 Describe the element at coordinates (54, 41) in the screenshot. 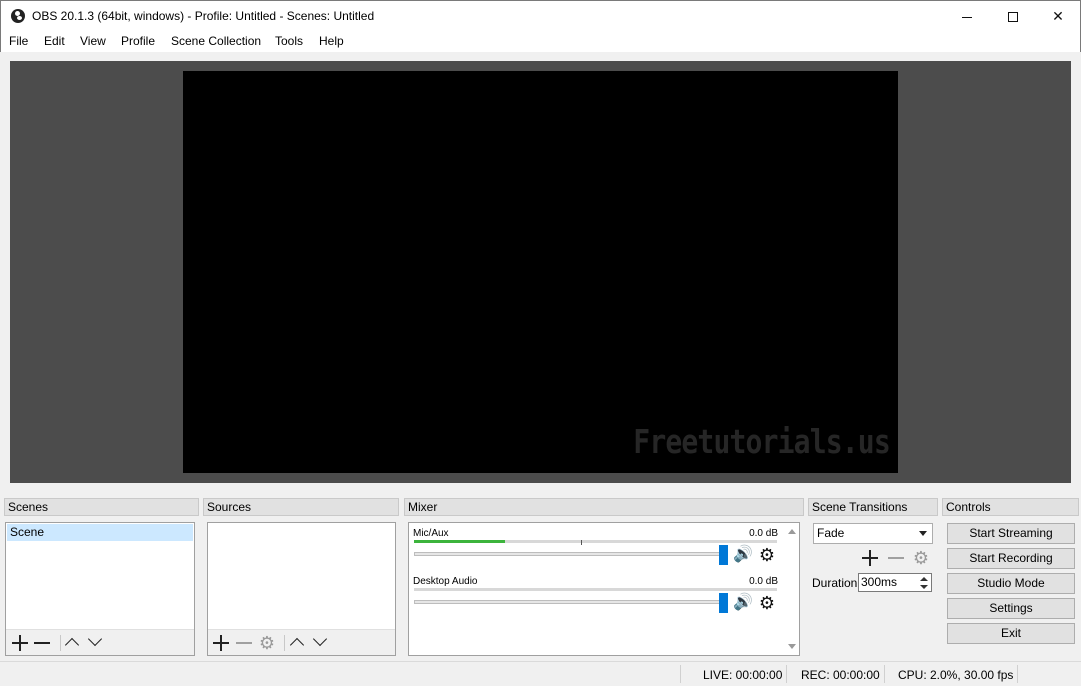

I see `menu-edit: Edit` at that location.